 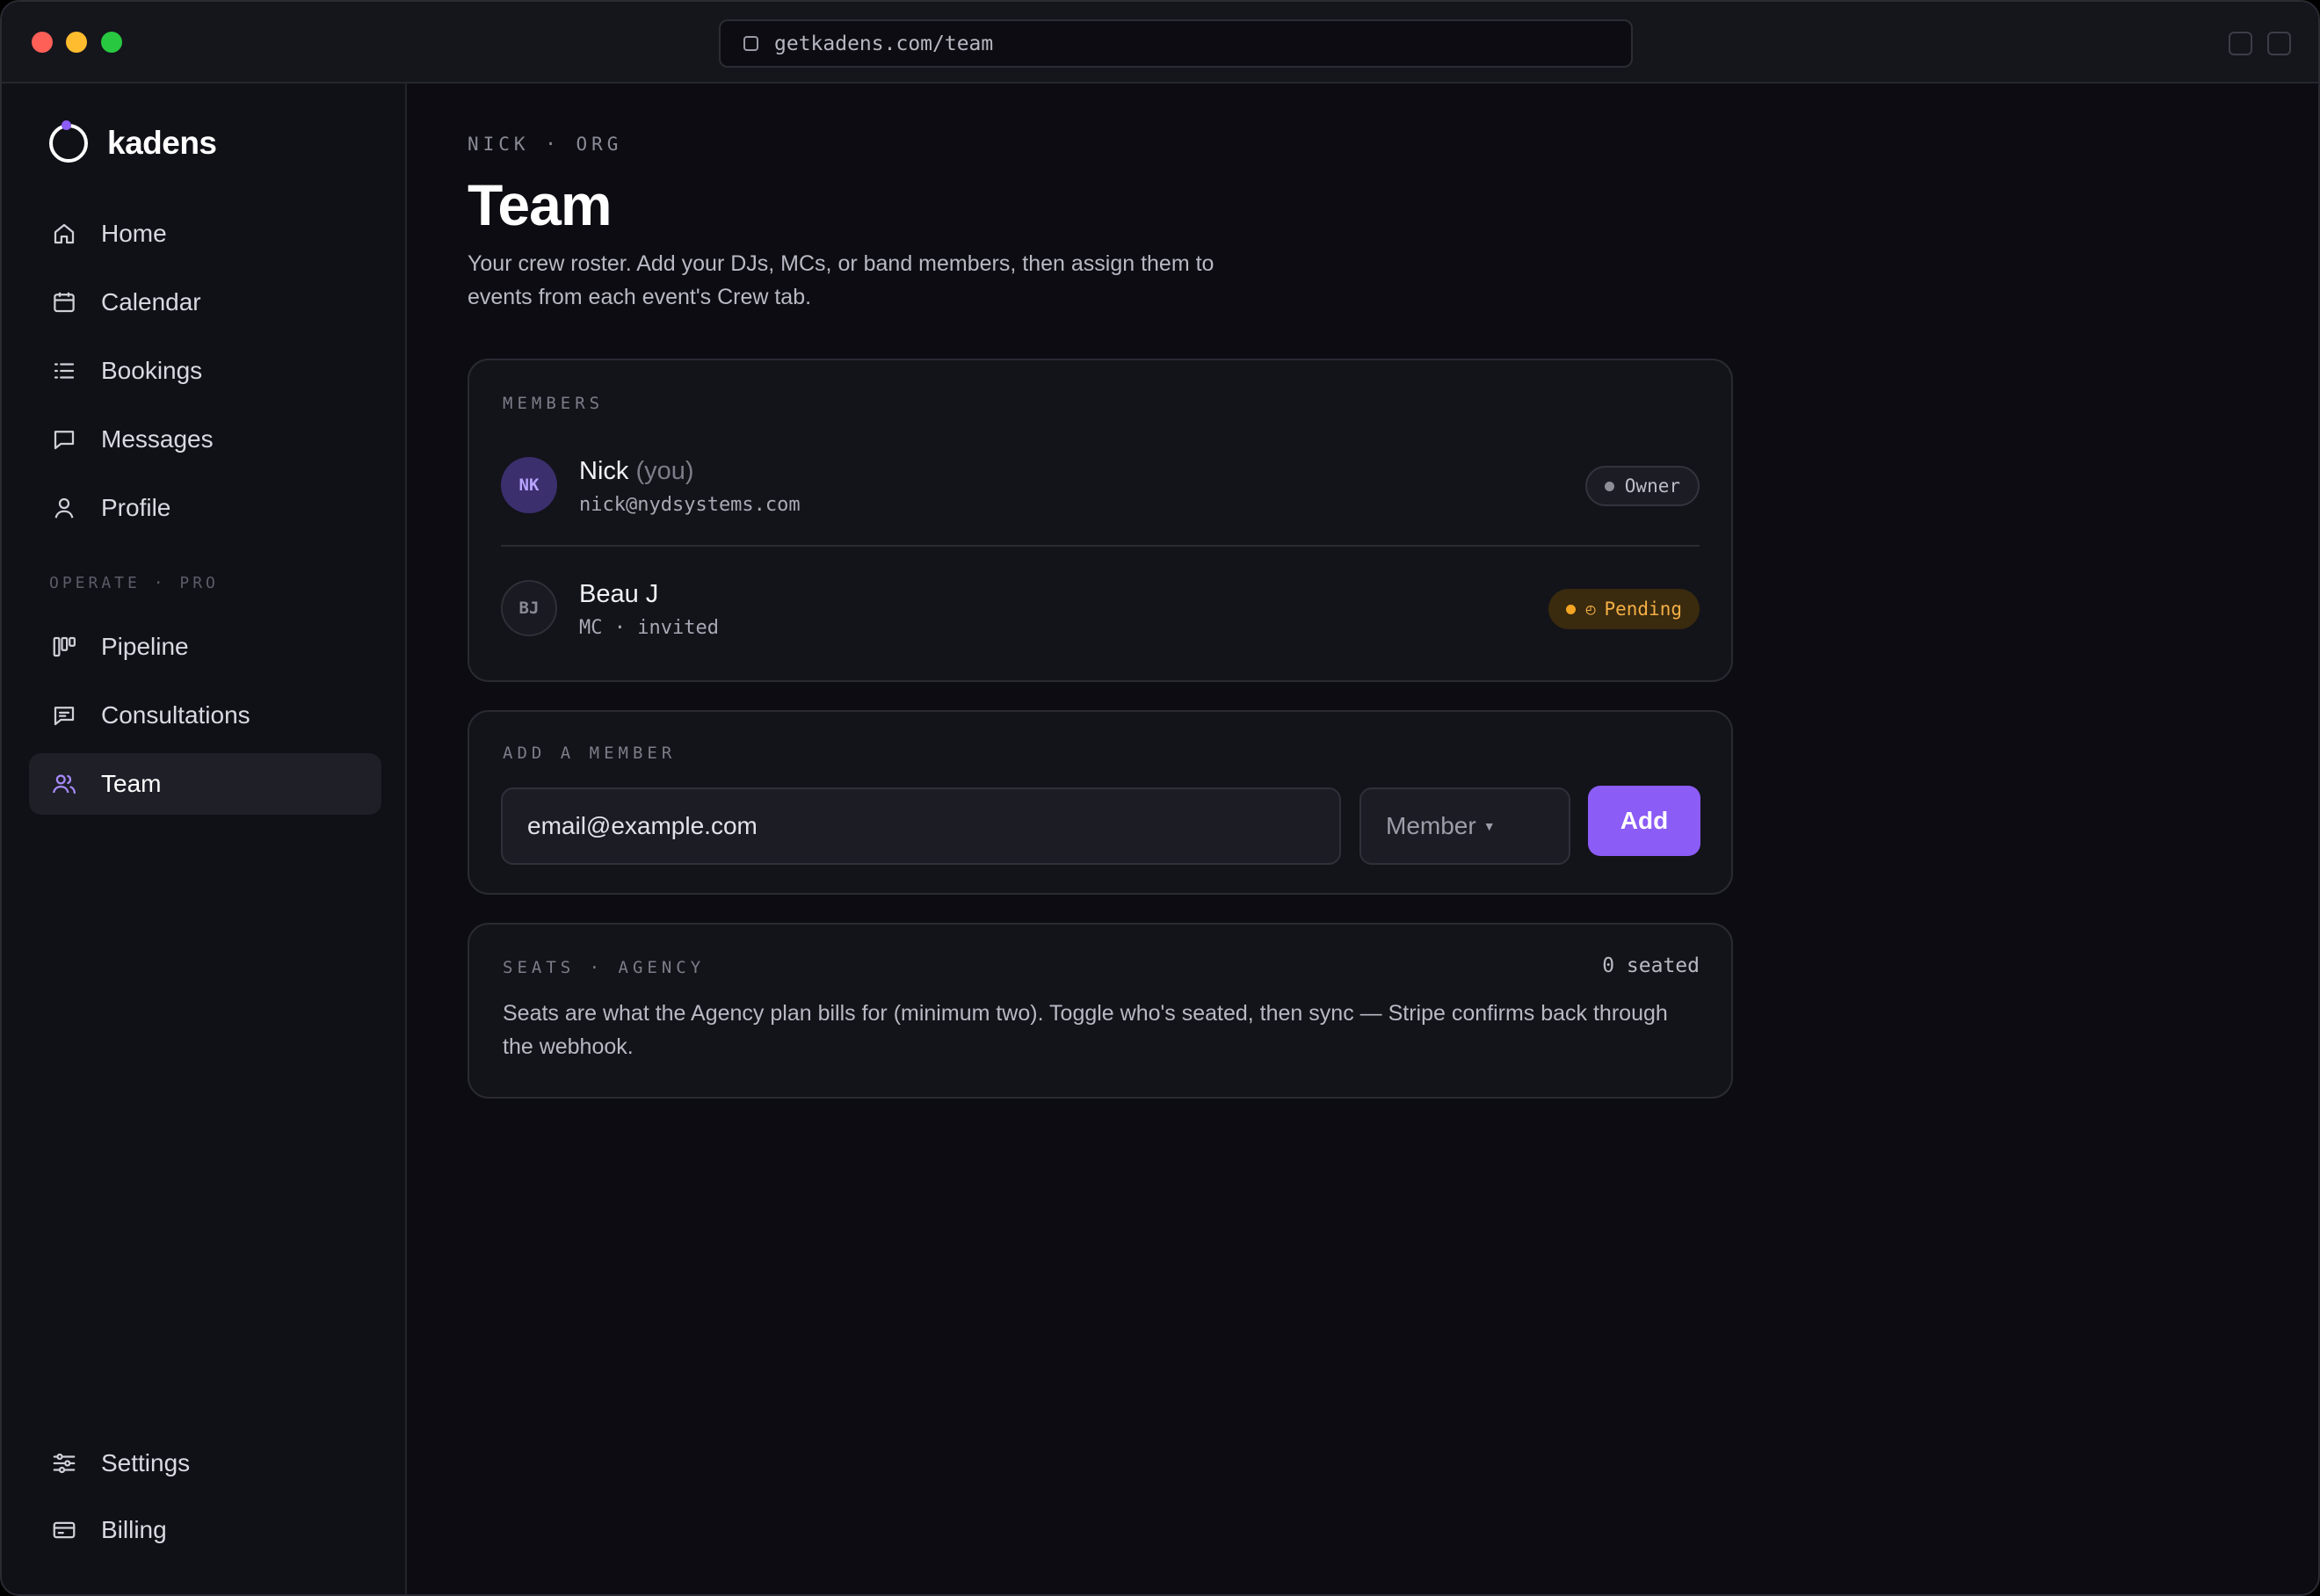 What do you see at coordinates (1100, 489) in the screenshot?
I see `member-row: NK Nick (you) nick@nydsystems.com Owner` at bounding box center [1100, 489].